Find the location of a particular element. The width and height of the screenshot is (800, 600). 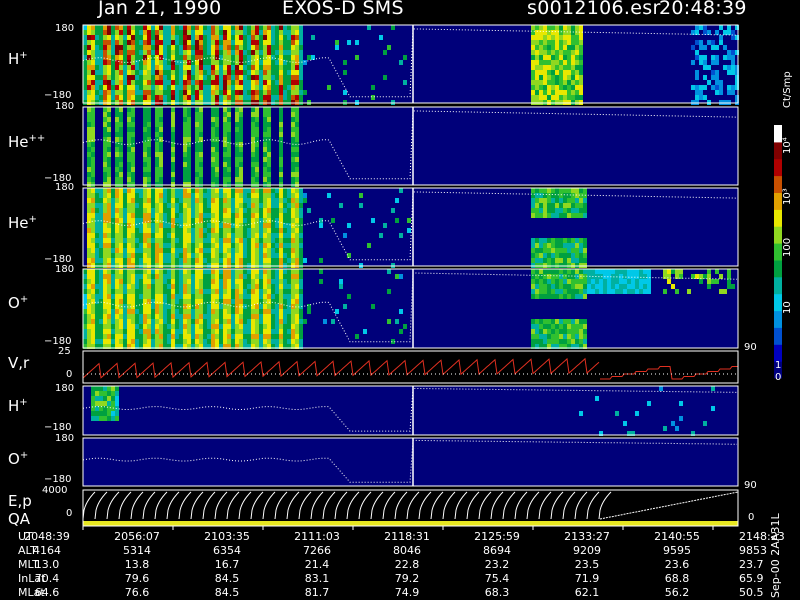

footer-value: 64.6 is located at coordinates (47, 592).